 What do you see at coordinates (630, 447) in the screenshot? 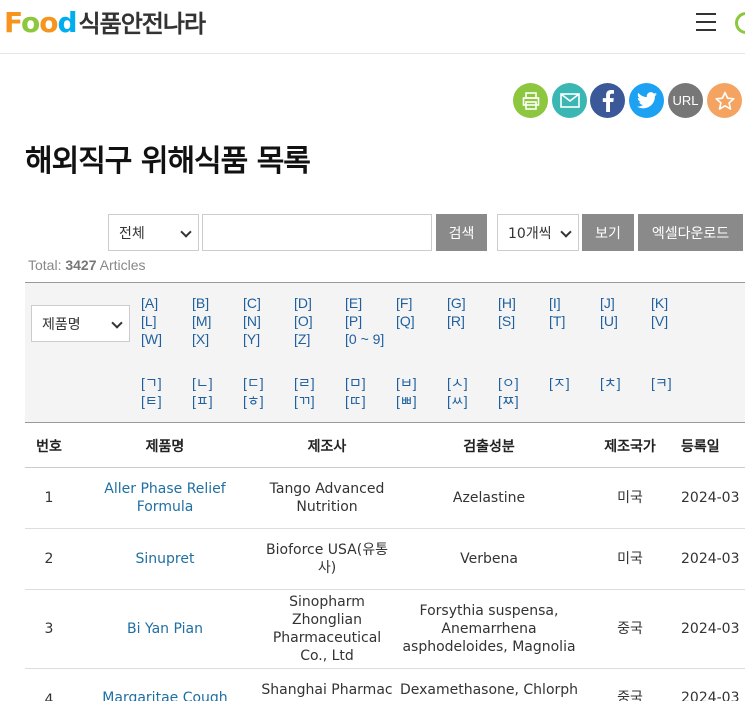
I see `header-country: 제조국가` at bounding box center [630, 447].